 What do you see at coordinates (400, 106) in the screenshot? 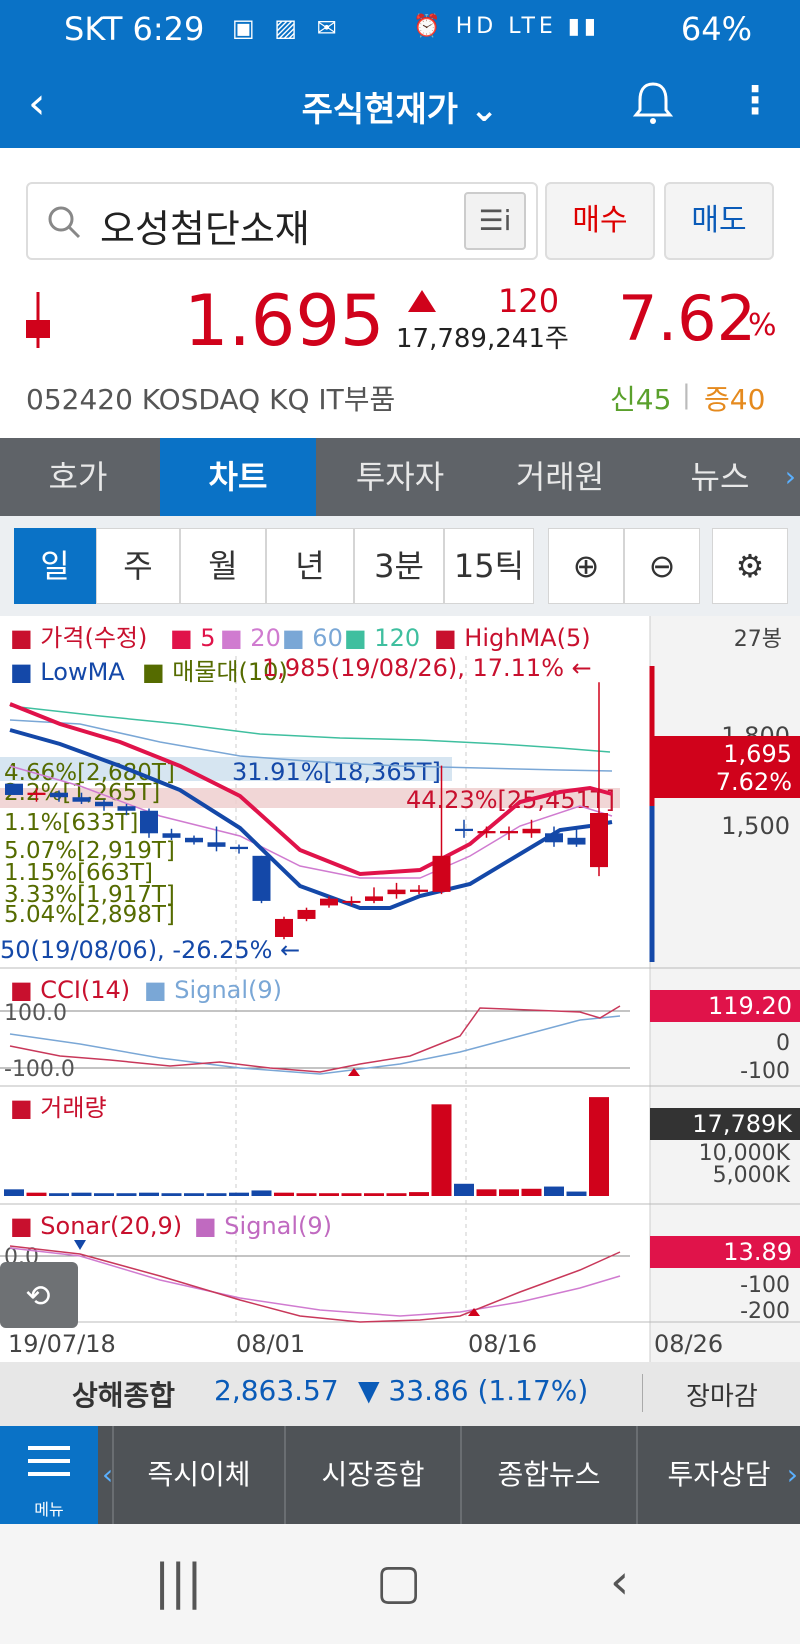
I see `page-title: 주식현재가 ⌄` at bounding box center [400, 106].